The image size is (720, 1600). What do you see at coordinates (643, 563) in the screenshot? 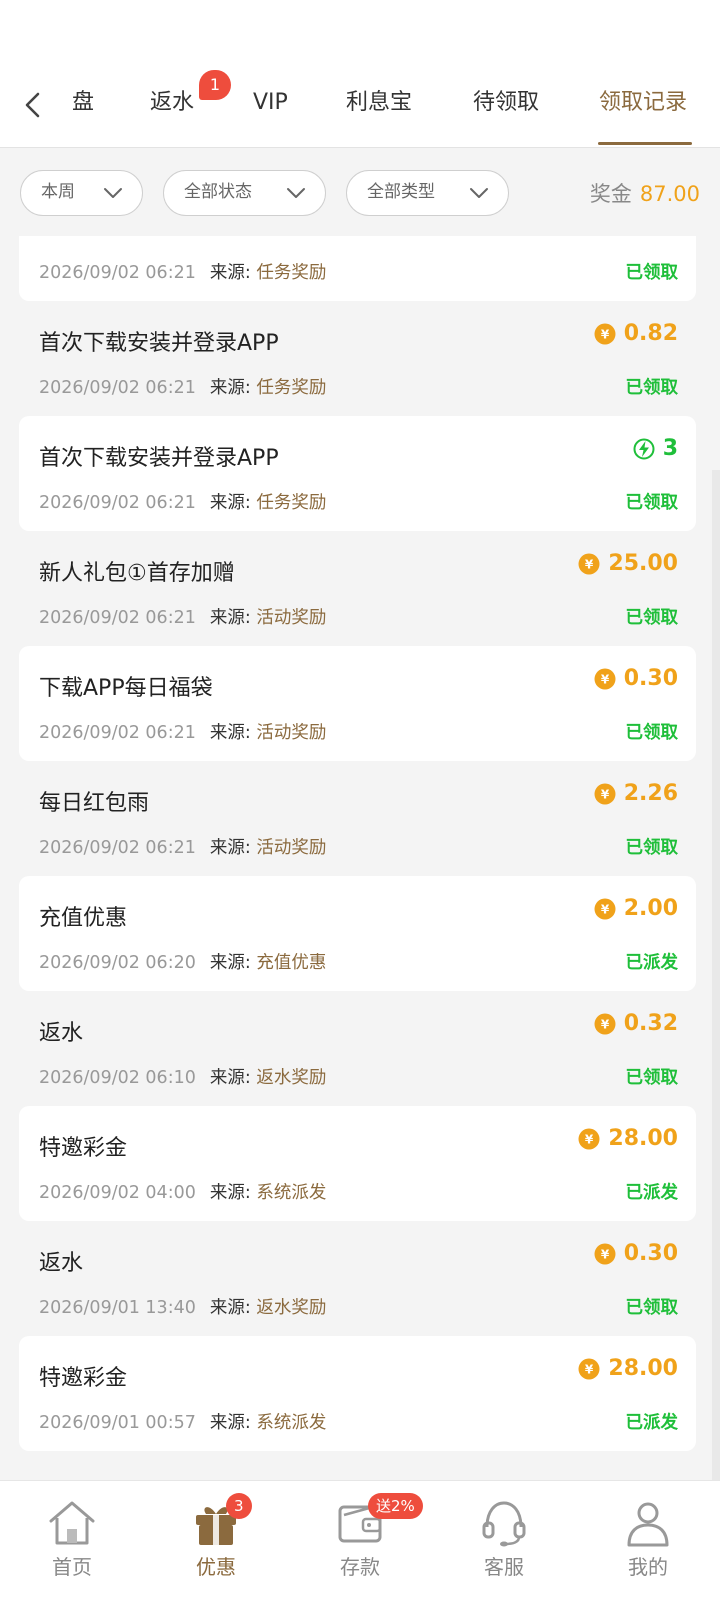
I see `record-amount-value: 25.00` at bounding box center [643, 563].